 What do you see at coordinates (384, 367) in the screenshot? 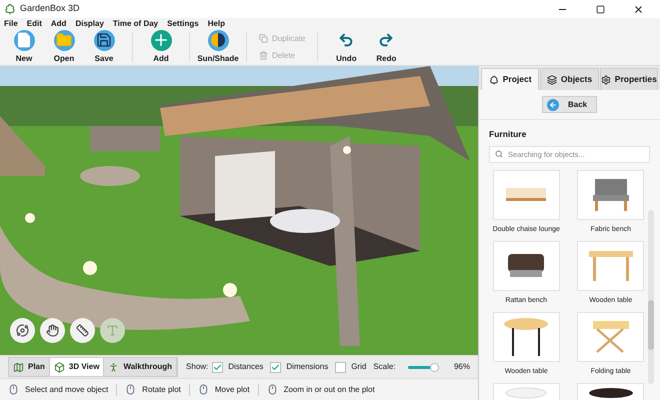
I see `scale-label: Scale:` at bounding box center [384, 367].